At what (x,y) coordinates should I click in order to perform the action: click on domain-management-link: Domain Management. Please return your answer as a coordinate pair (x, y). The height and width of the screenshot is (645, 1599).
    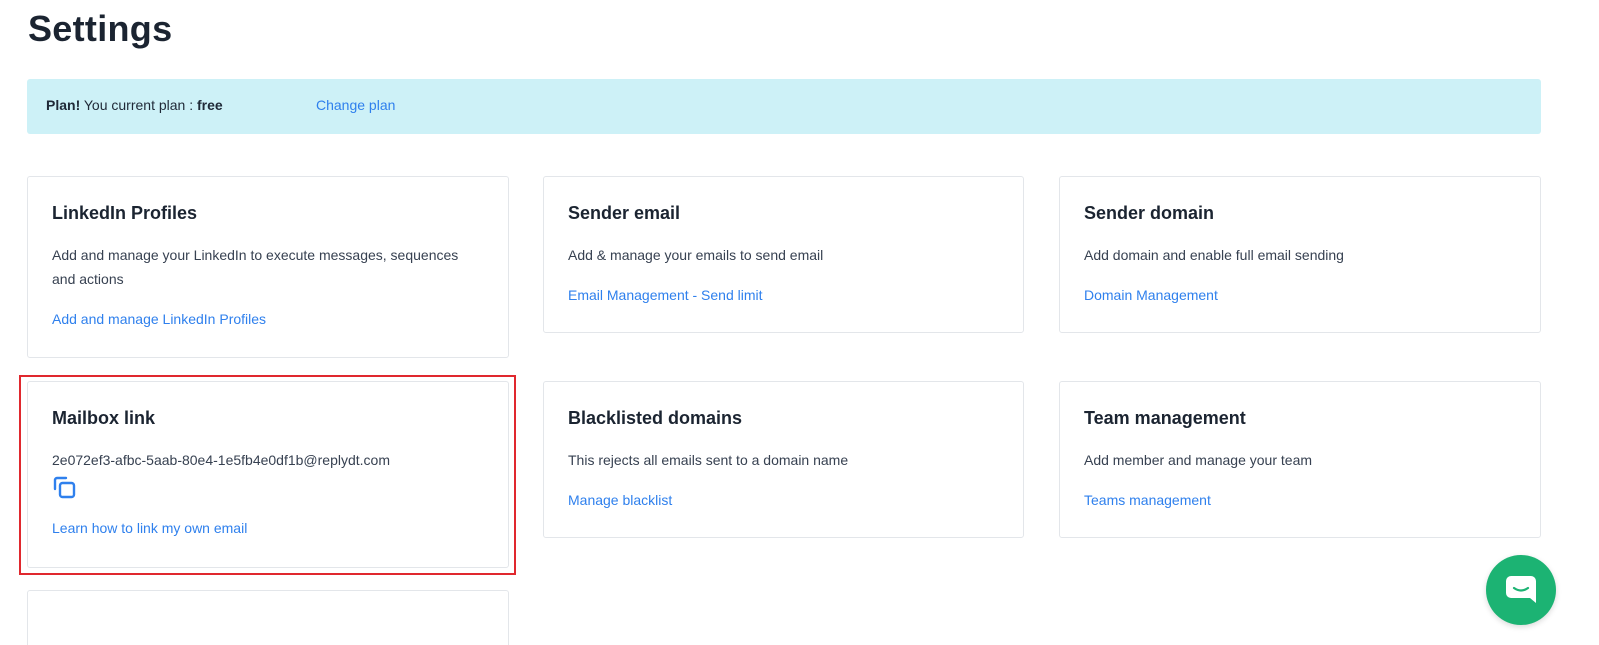
    Looking at the image, I should click on (1151, 295).